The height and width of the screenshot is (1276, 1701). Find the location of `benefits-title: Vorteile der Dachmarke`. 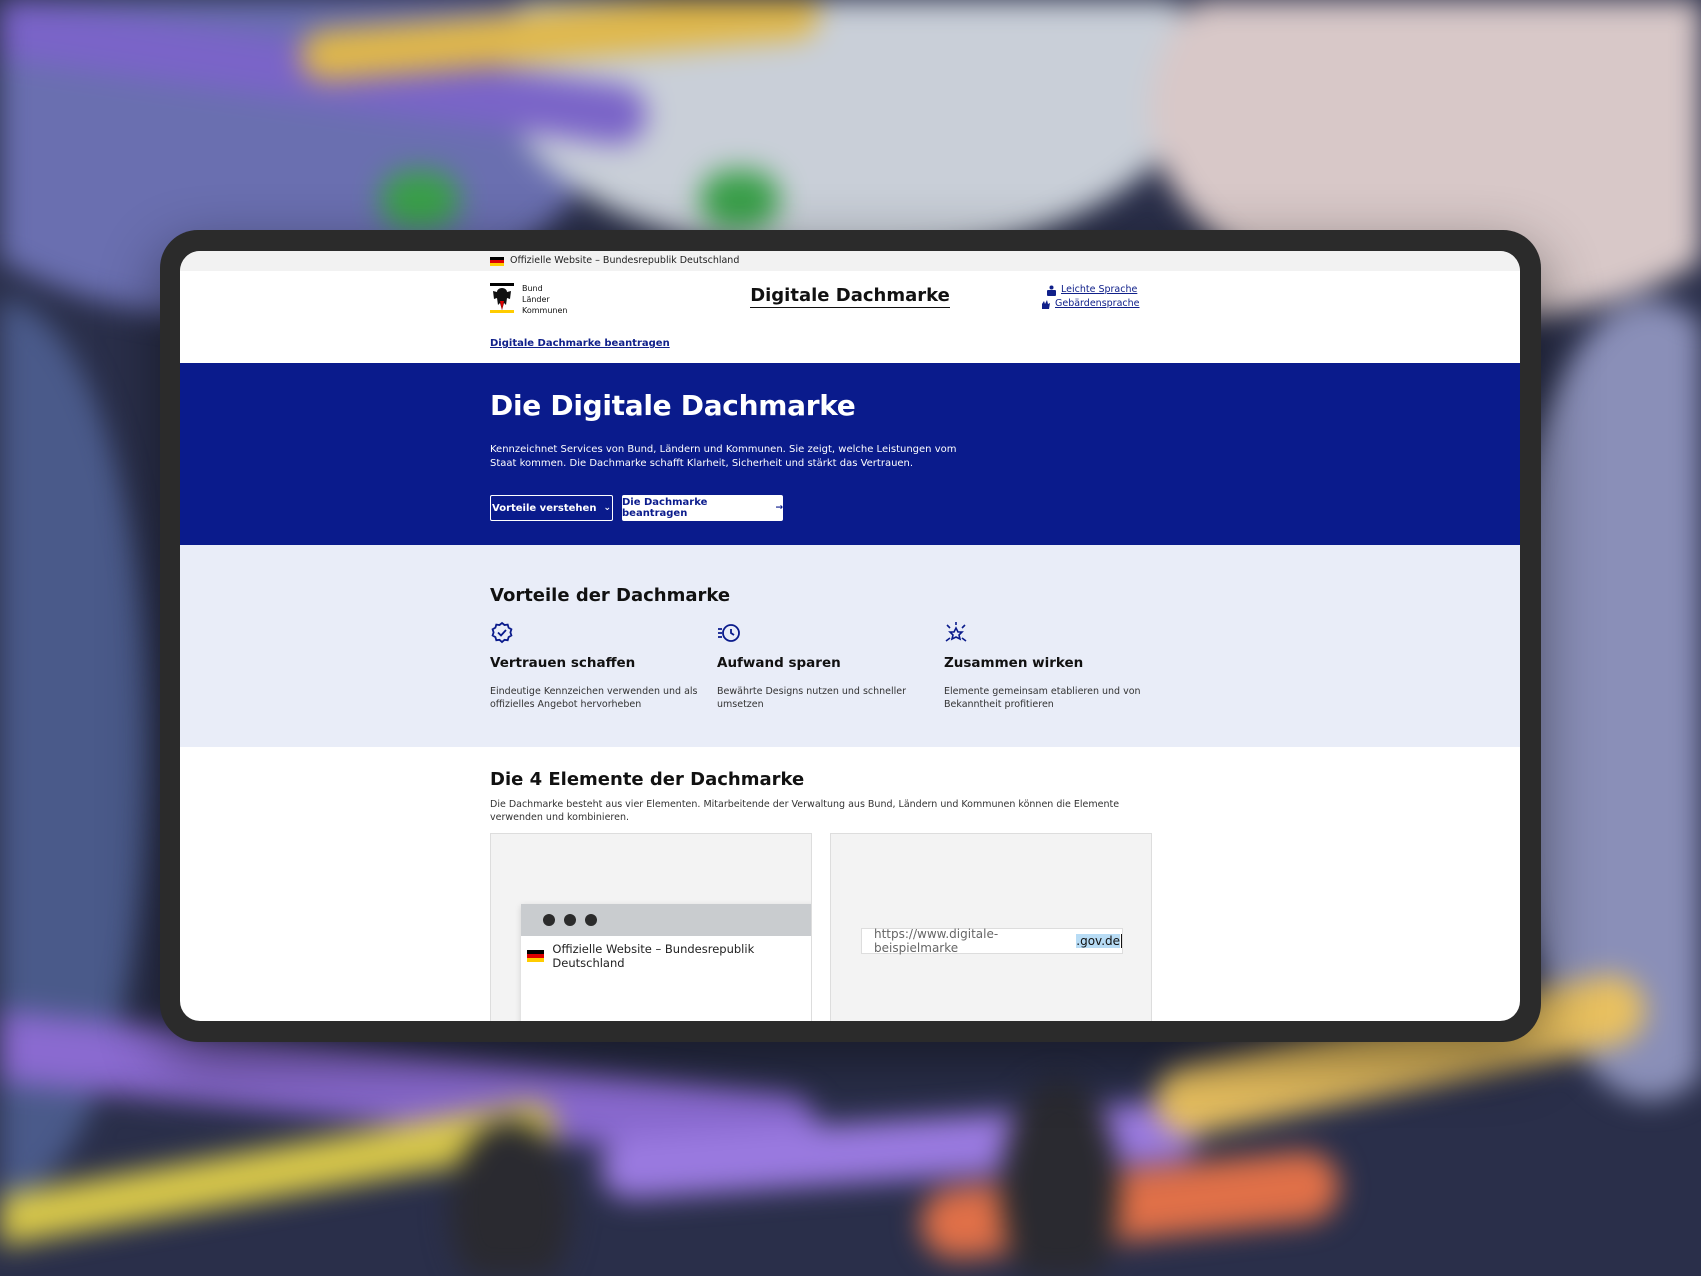

benefits-title: Vorteile der Dachmarke is located at coordinates (610, 595).